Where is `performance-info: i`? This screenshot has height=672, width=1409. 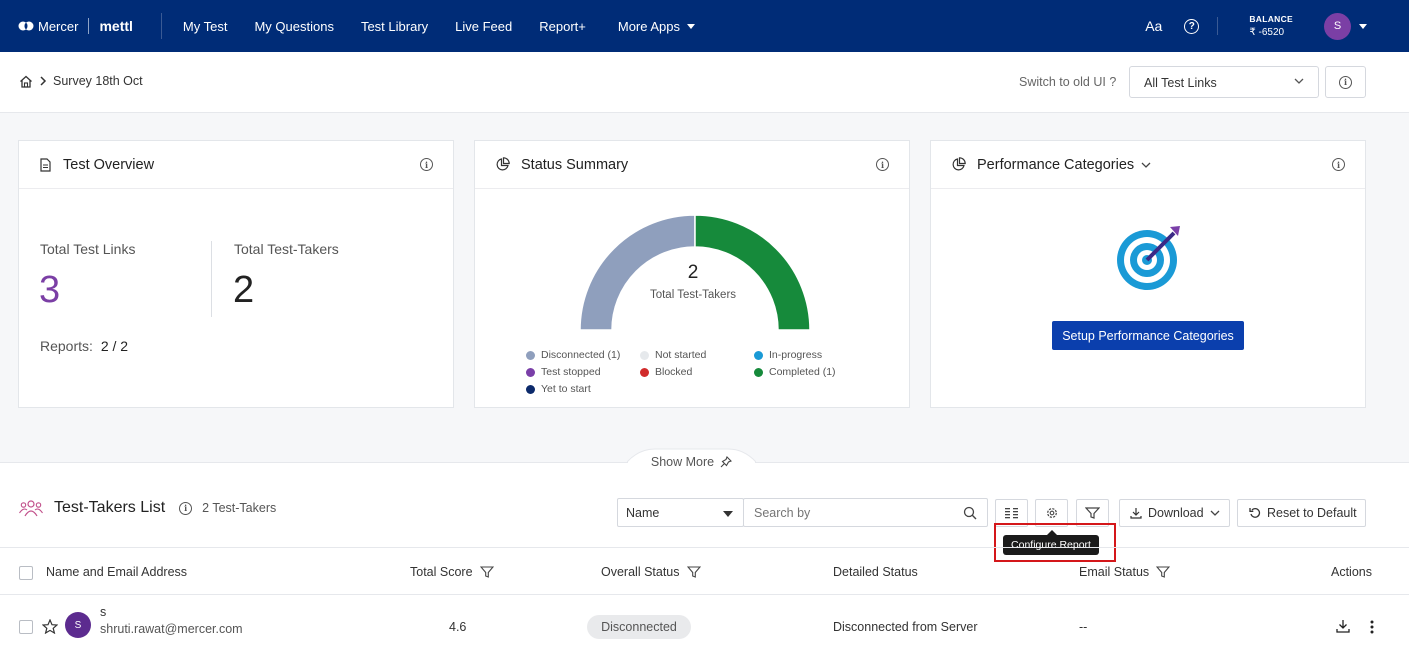 performance-info: i is located at coordinates (1338, 164).